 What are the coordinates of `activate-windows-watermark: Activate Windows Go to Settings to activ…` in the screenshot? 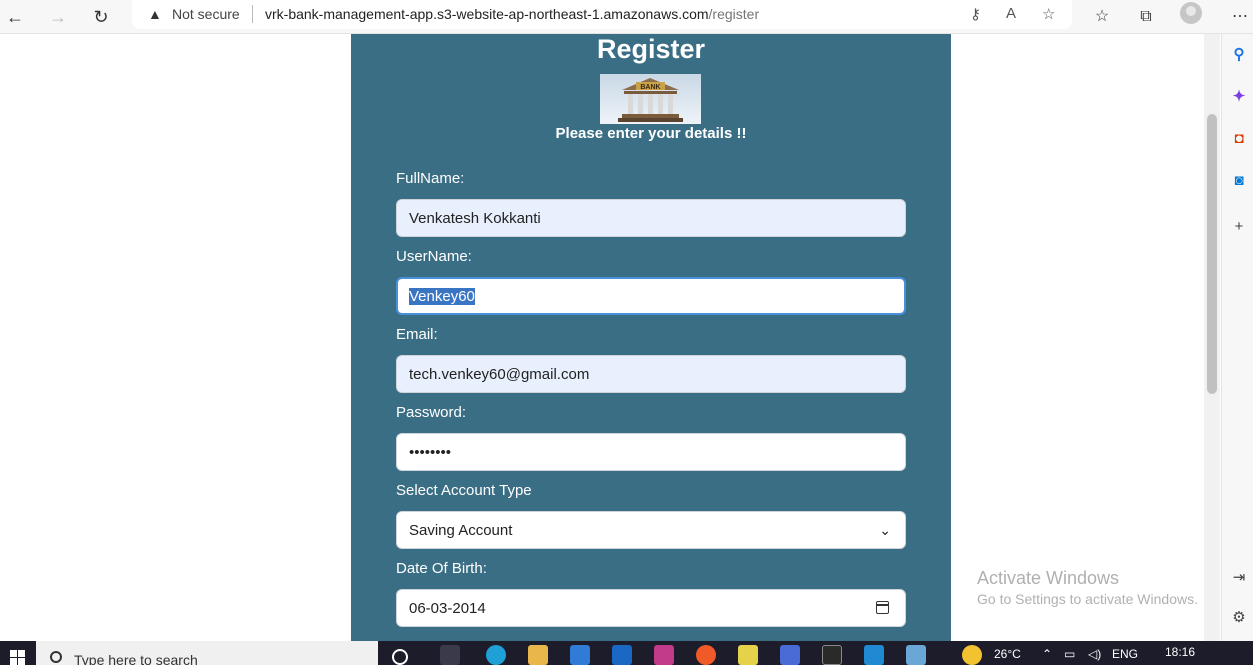 It's located at (1087, 587).